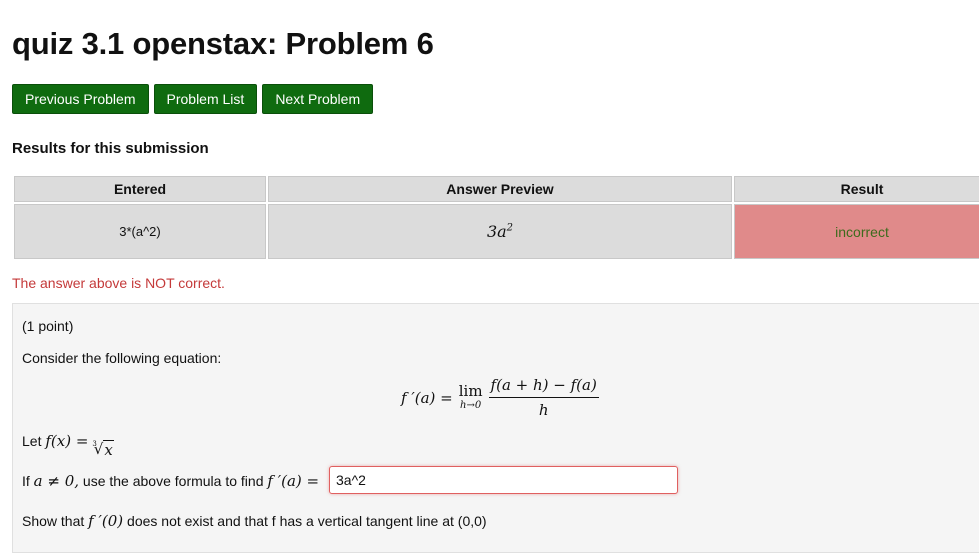 The image size is (979, 553). What do you see at coordinates (856, 189) in the screenshot?
I see `column-result: Result` at bounding box center [856, 189].